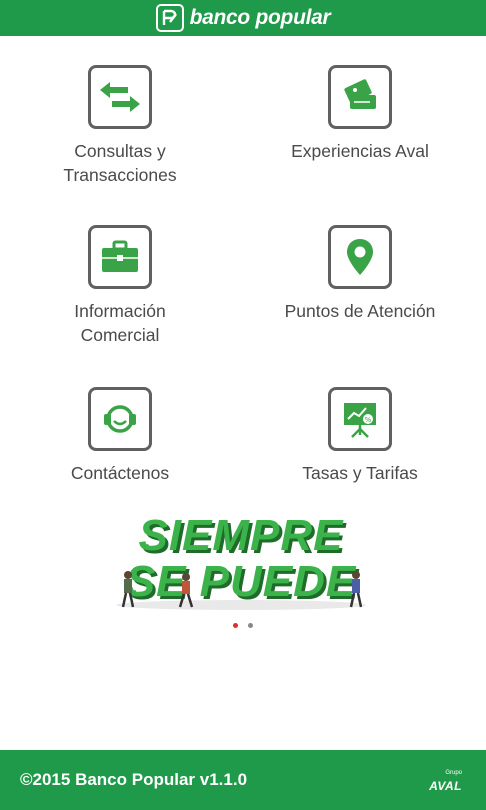 This screenshot has width=486, height=810. What do you see at coordinates (360, 257) in the screenshot?
I see `location-pin-icon` at bounding box center [360, 257].